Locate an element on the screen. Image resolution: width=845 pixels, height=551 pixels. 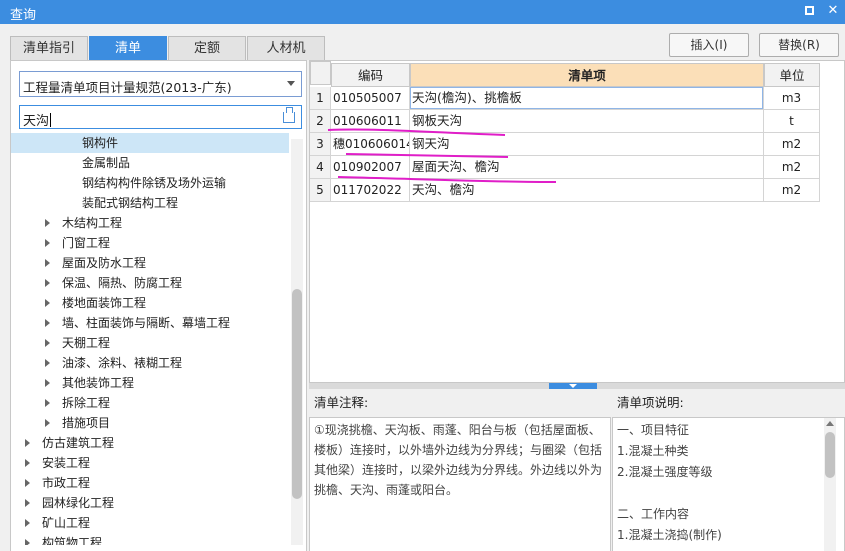
tree-item-label: 木结构工程 is located at coordinates (92, 223).